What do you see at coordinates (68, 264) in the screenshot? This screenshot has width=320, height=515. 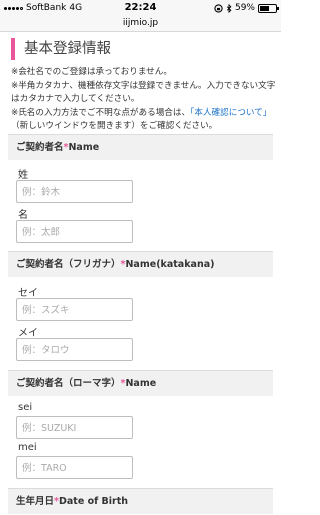 I see `section-title: ご契約者名（フリガナ）` at bounding box center [68, 264].